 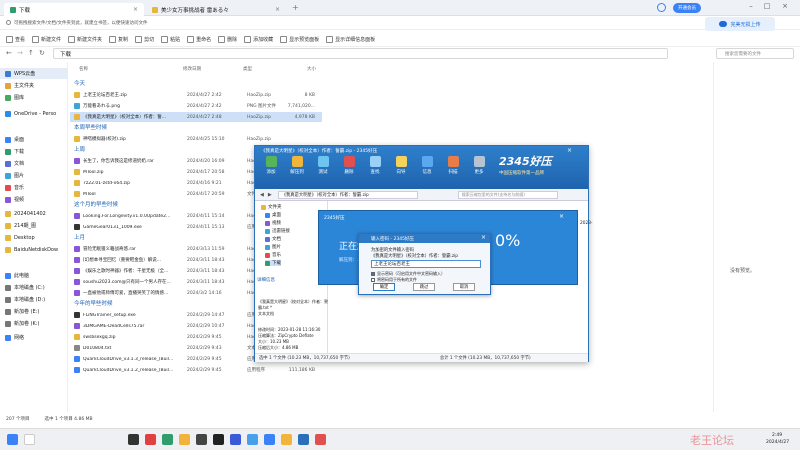 What do you see at coordinates (273, 223) in the screenshot?
I see `tree-videos: 视频` at bounding box center [273, 223].